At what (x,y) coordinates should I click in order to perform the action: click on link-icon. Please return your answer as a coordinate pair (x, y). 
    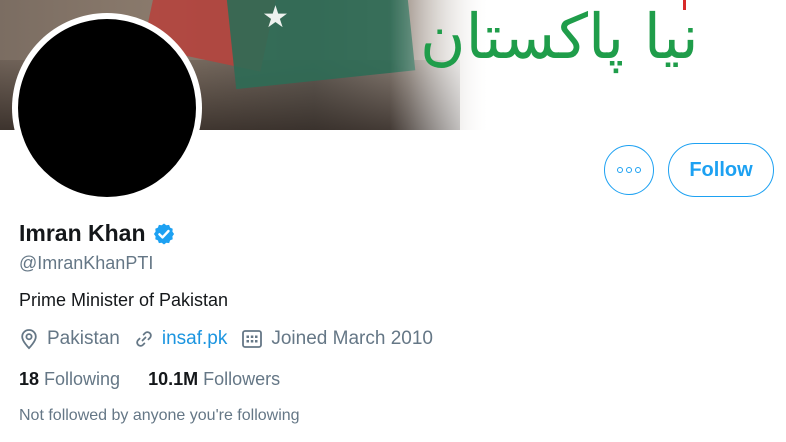
    Looking at the image, I should click on (144, 339).